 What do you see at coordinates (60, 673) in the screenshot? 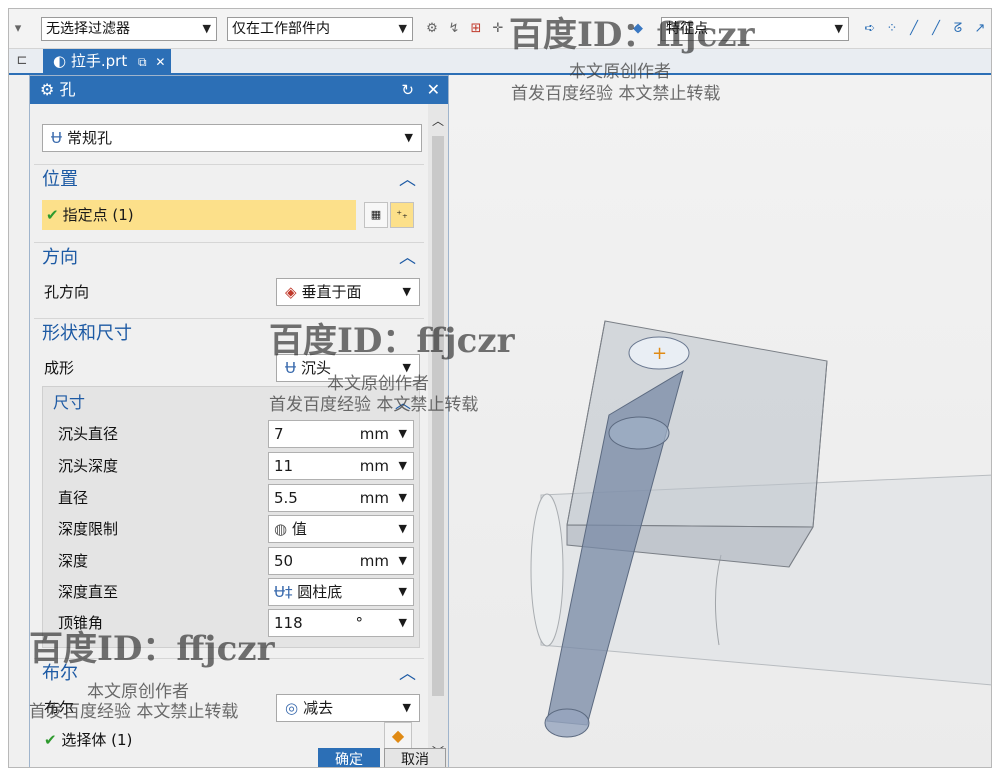
I see `section-boolean-title: 布尔` at bounding box center [60, 673].